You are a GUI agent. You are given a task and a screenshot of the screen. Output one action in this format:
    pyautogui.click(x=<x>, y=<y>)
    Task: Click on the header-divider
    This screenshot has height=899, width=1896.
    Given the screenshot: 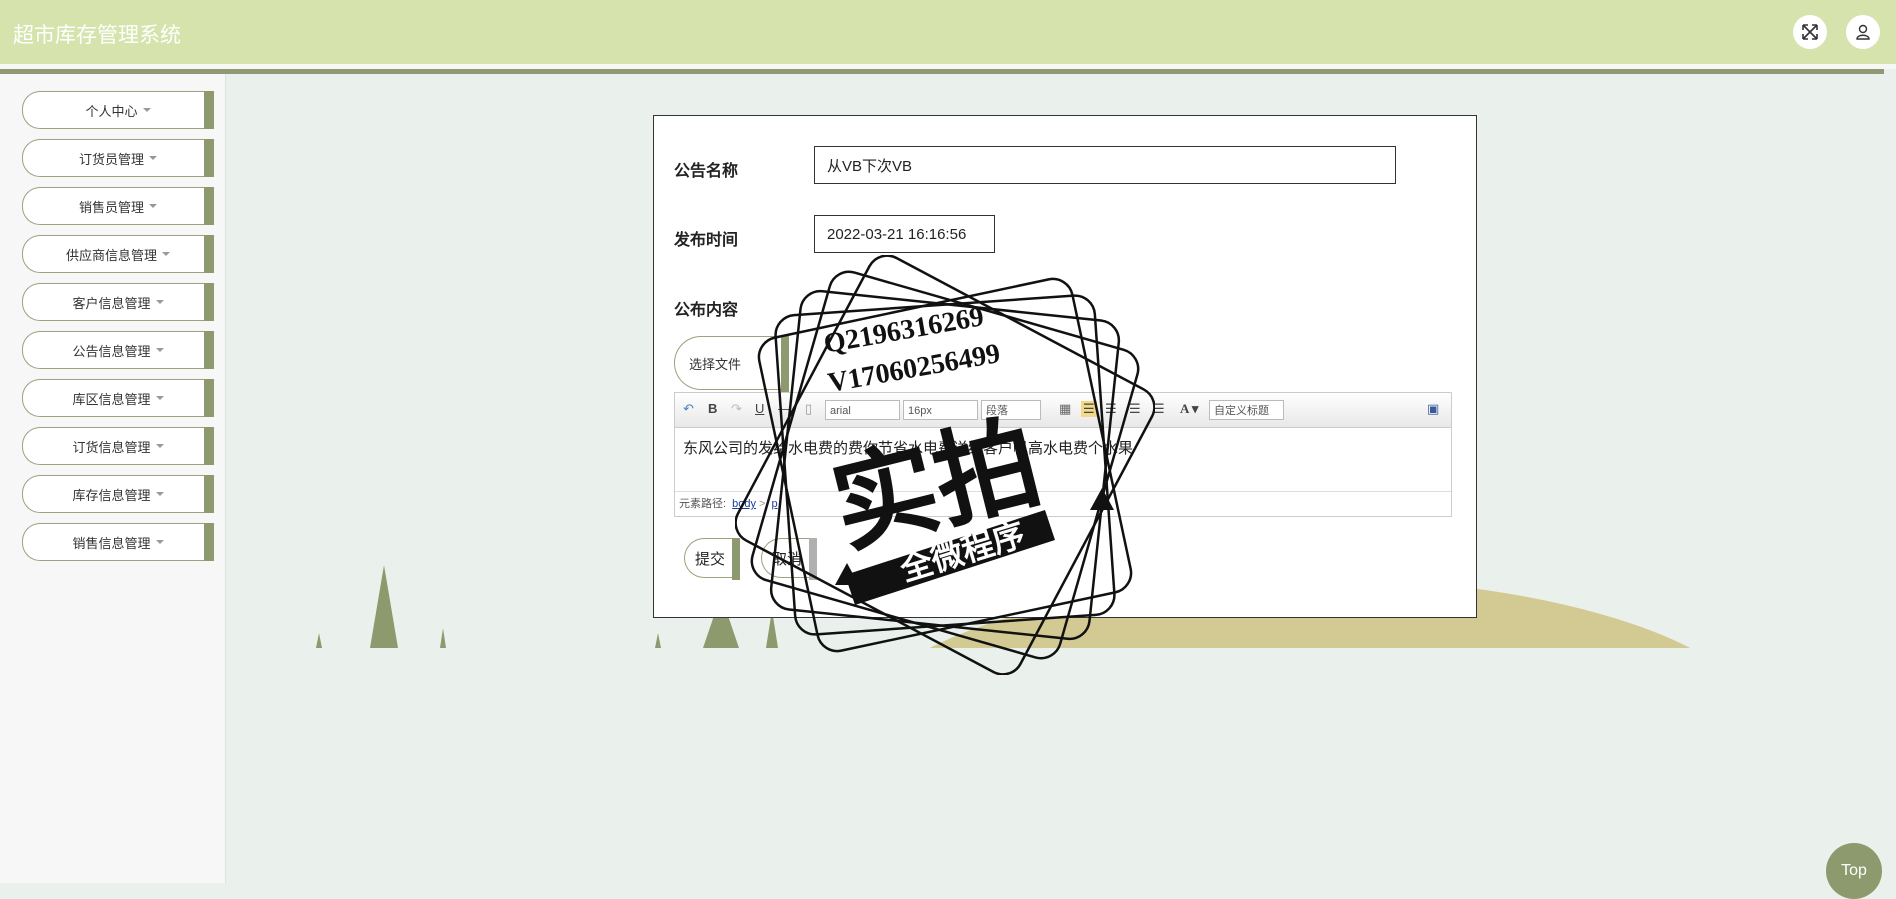 What is the action you would take?
    pyautogui.click(x=942, y=71)
    